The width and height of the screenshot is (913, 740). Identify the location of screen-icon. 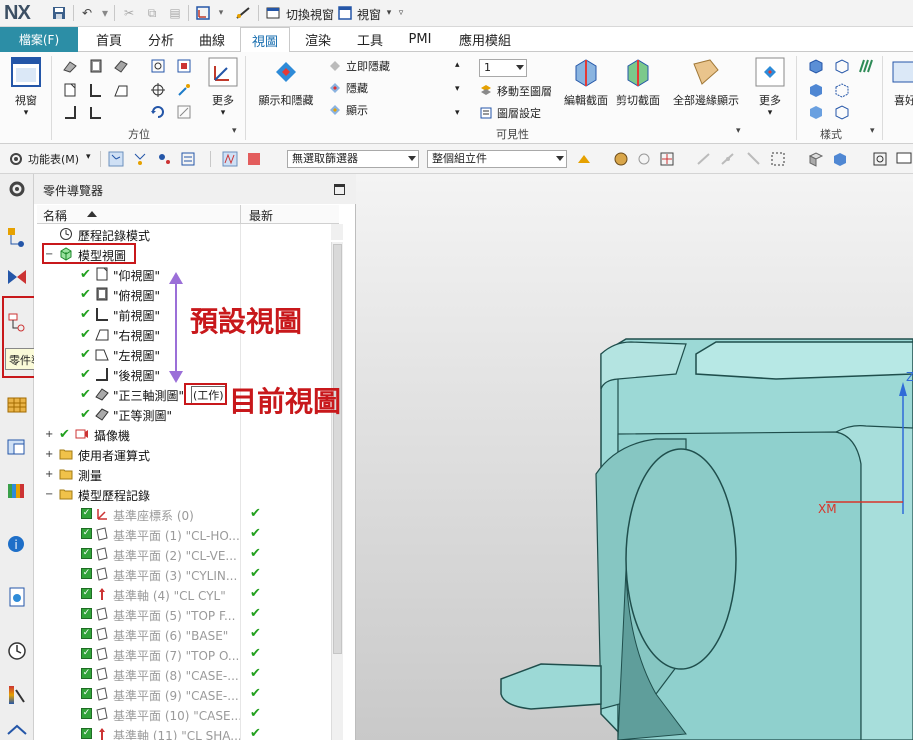
(904, 159).